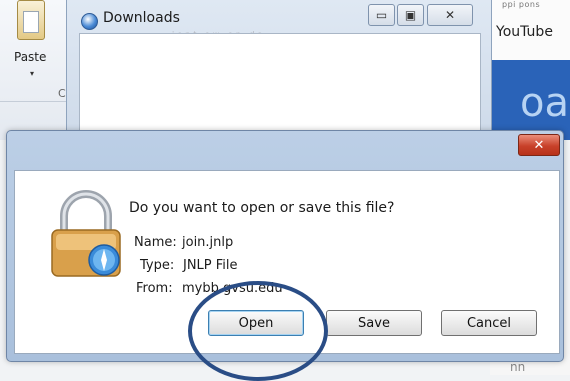 This screenshot has width=570, height=381. What do you see at coordinates (30, 57) in the screenshot?
I see `paste-button-label: Paste` at bounding box center [30, 57].